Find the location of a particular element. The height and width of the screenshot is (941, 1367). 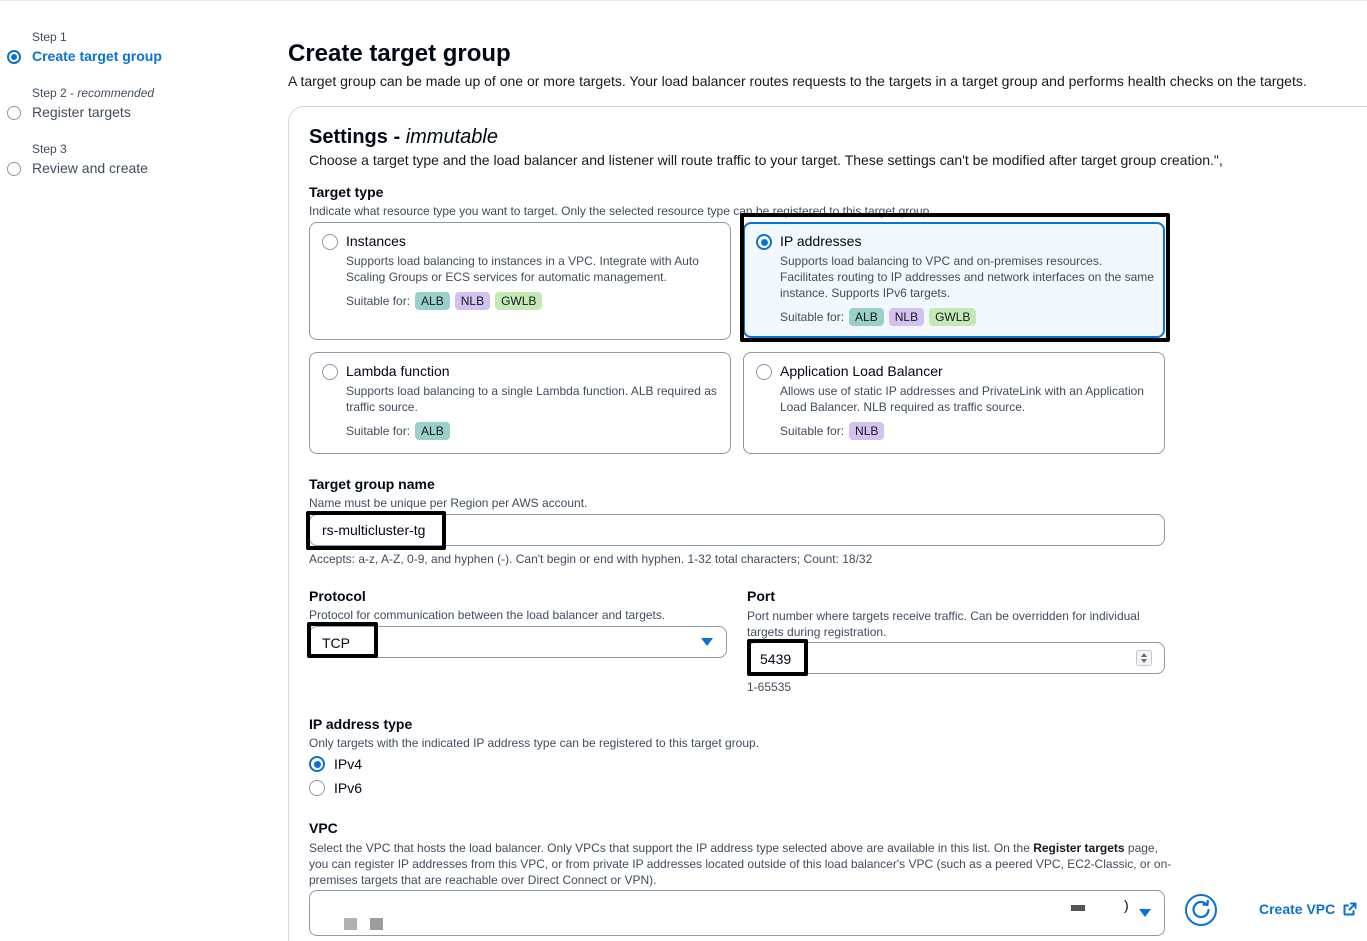

target-group-name-label: Target group name is located at coordinates (372, 484).